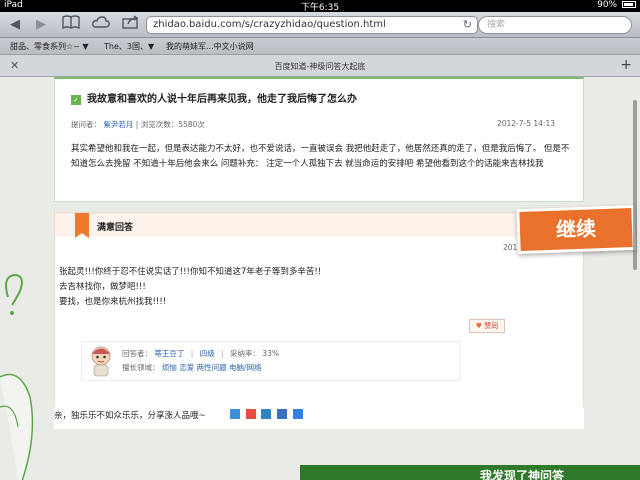 This screenshot has width=640, height=480. What do you see at coordinates (101, 361) in the screenshot?
I see `avatar` at bounding box center [101, 361].